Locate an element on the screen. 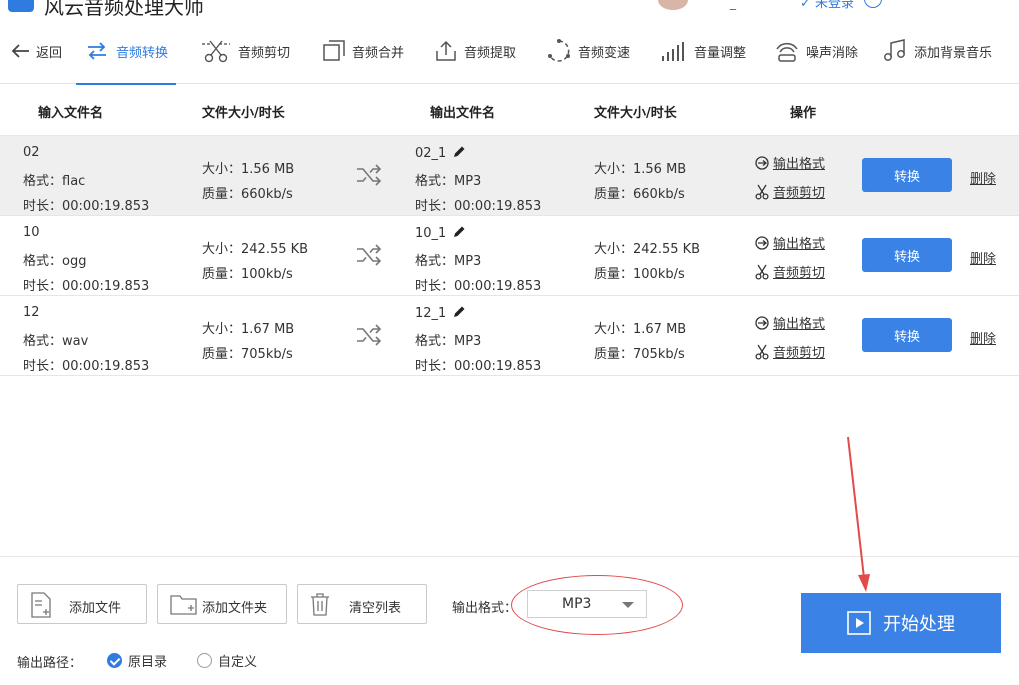  header-output-name: 输出文件名 is located at coordinates (463, 113).